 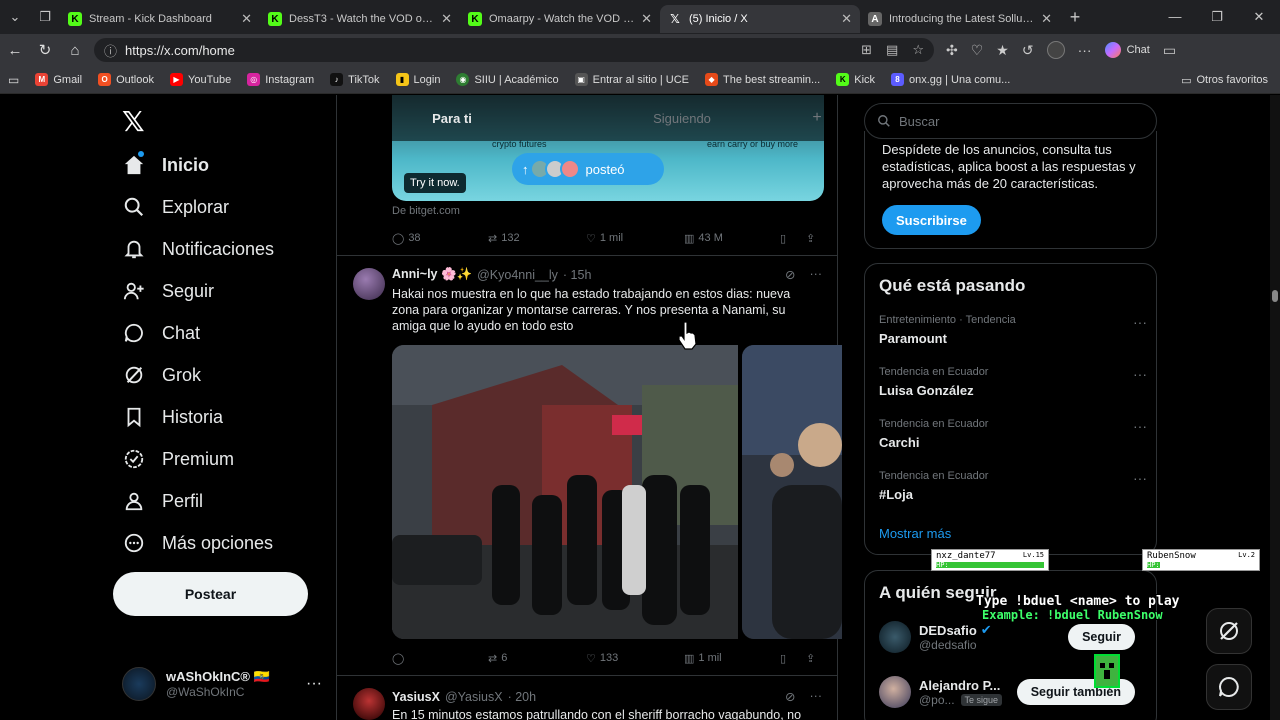 I want to click on author-handle: @Kyo4nni__ly, so click(x=517, y=275).